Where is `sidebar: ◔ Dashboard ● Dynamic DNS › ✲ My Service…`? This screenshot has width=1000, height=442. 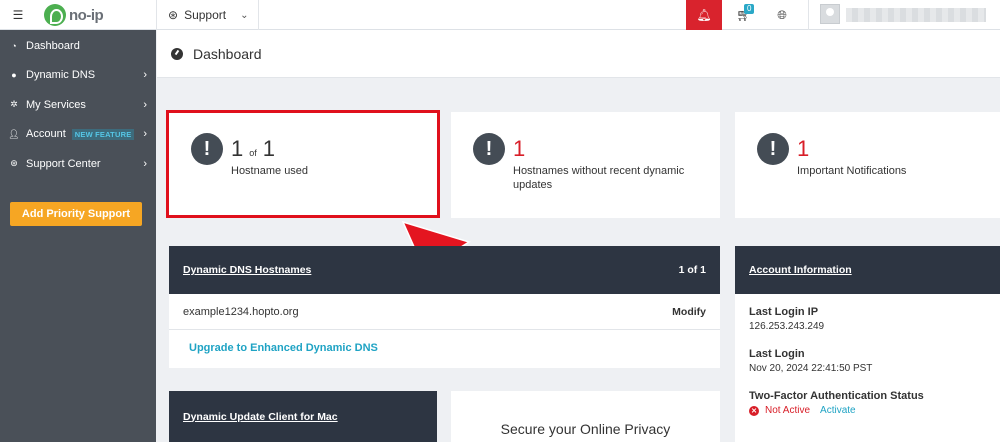
sidebar: ◔ Dashboard ● Dynamic DNS › ✲ My Service… is located at coordinates (78, 236).